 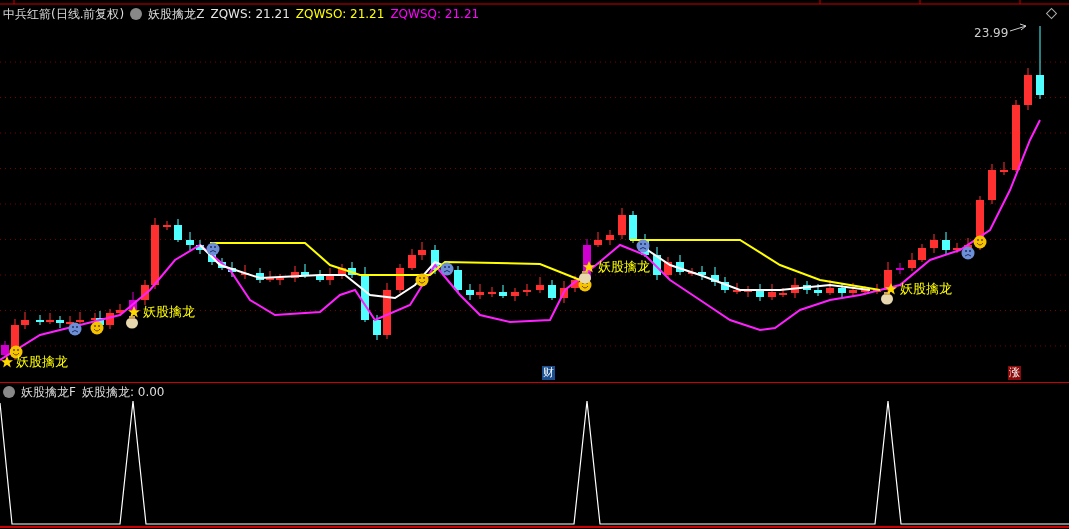 What do you see at coordinates (1018, 27) in the screenshot?
I see `arrow-icon` at bounding box center [1018, 27].